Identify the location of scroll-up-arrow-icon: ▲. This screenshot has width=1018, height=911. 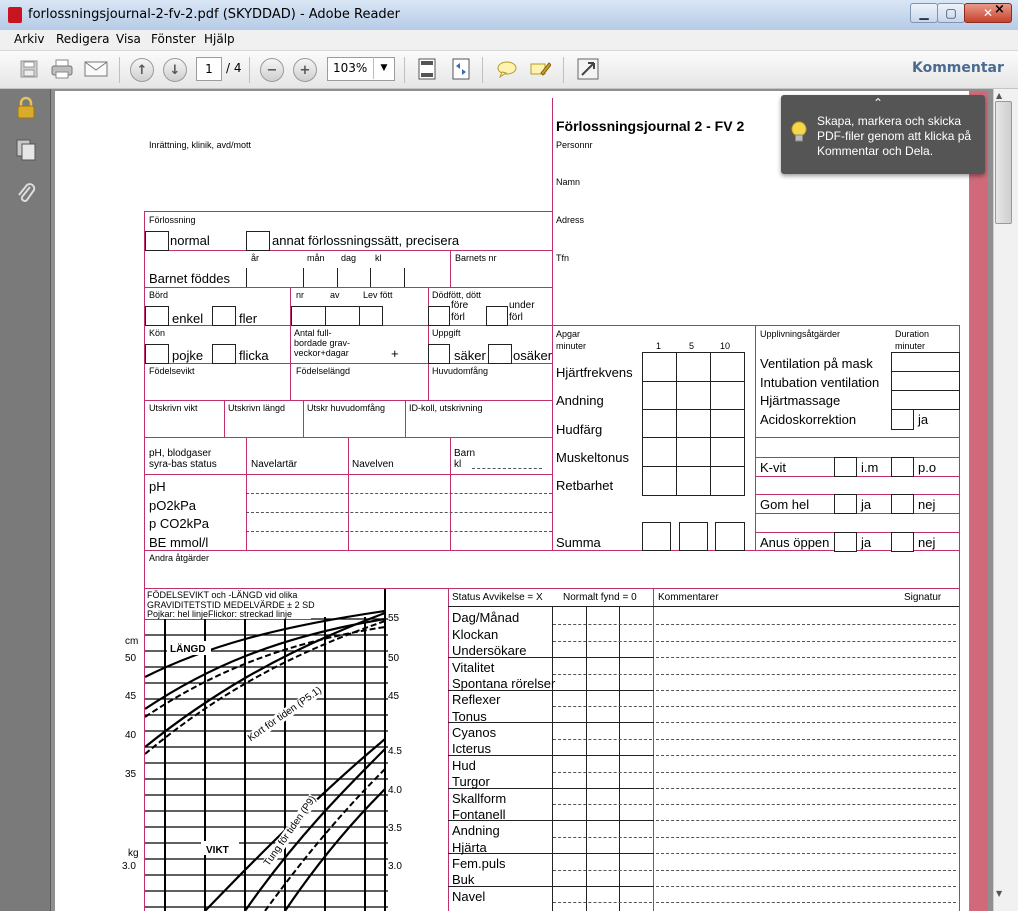
(999, 95).